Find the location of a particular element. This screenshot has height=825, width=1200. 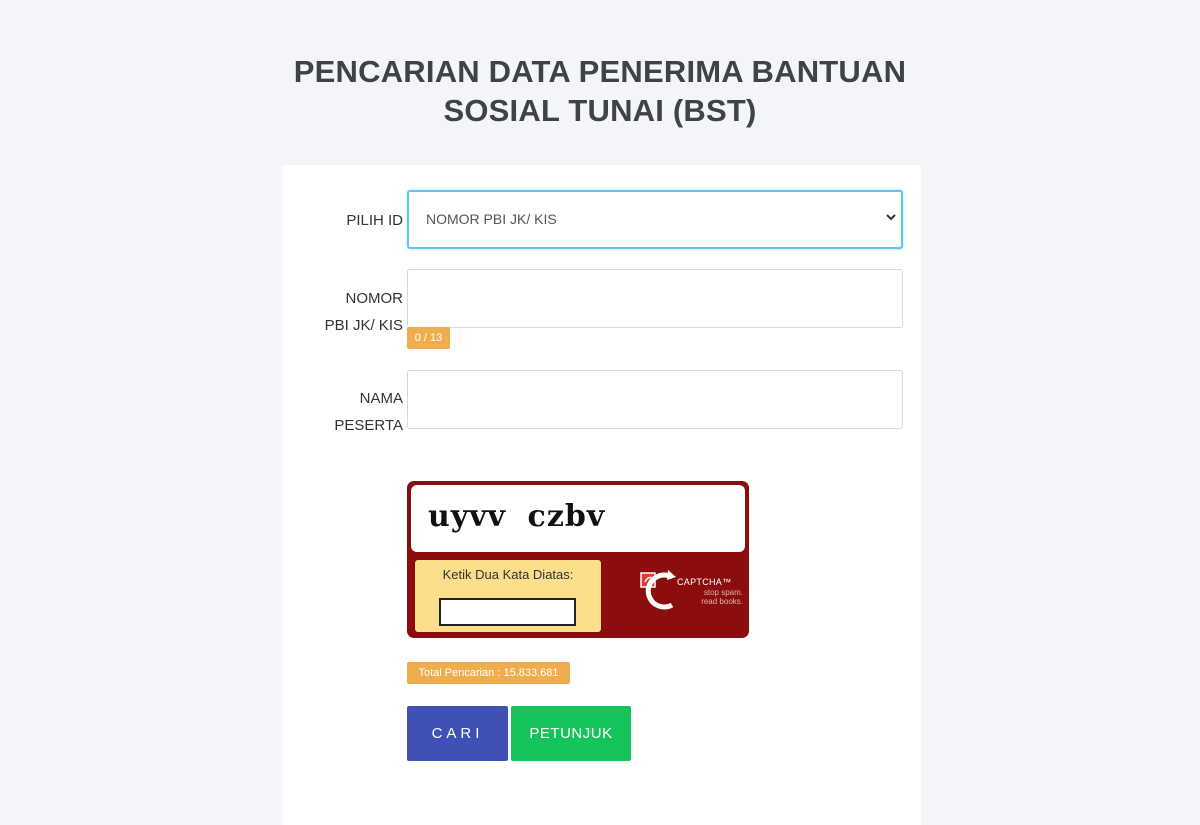

participant-name-input is located at coordinates (655, 399).